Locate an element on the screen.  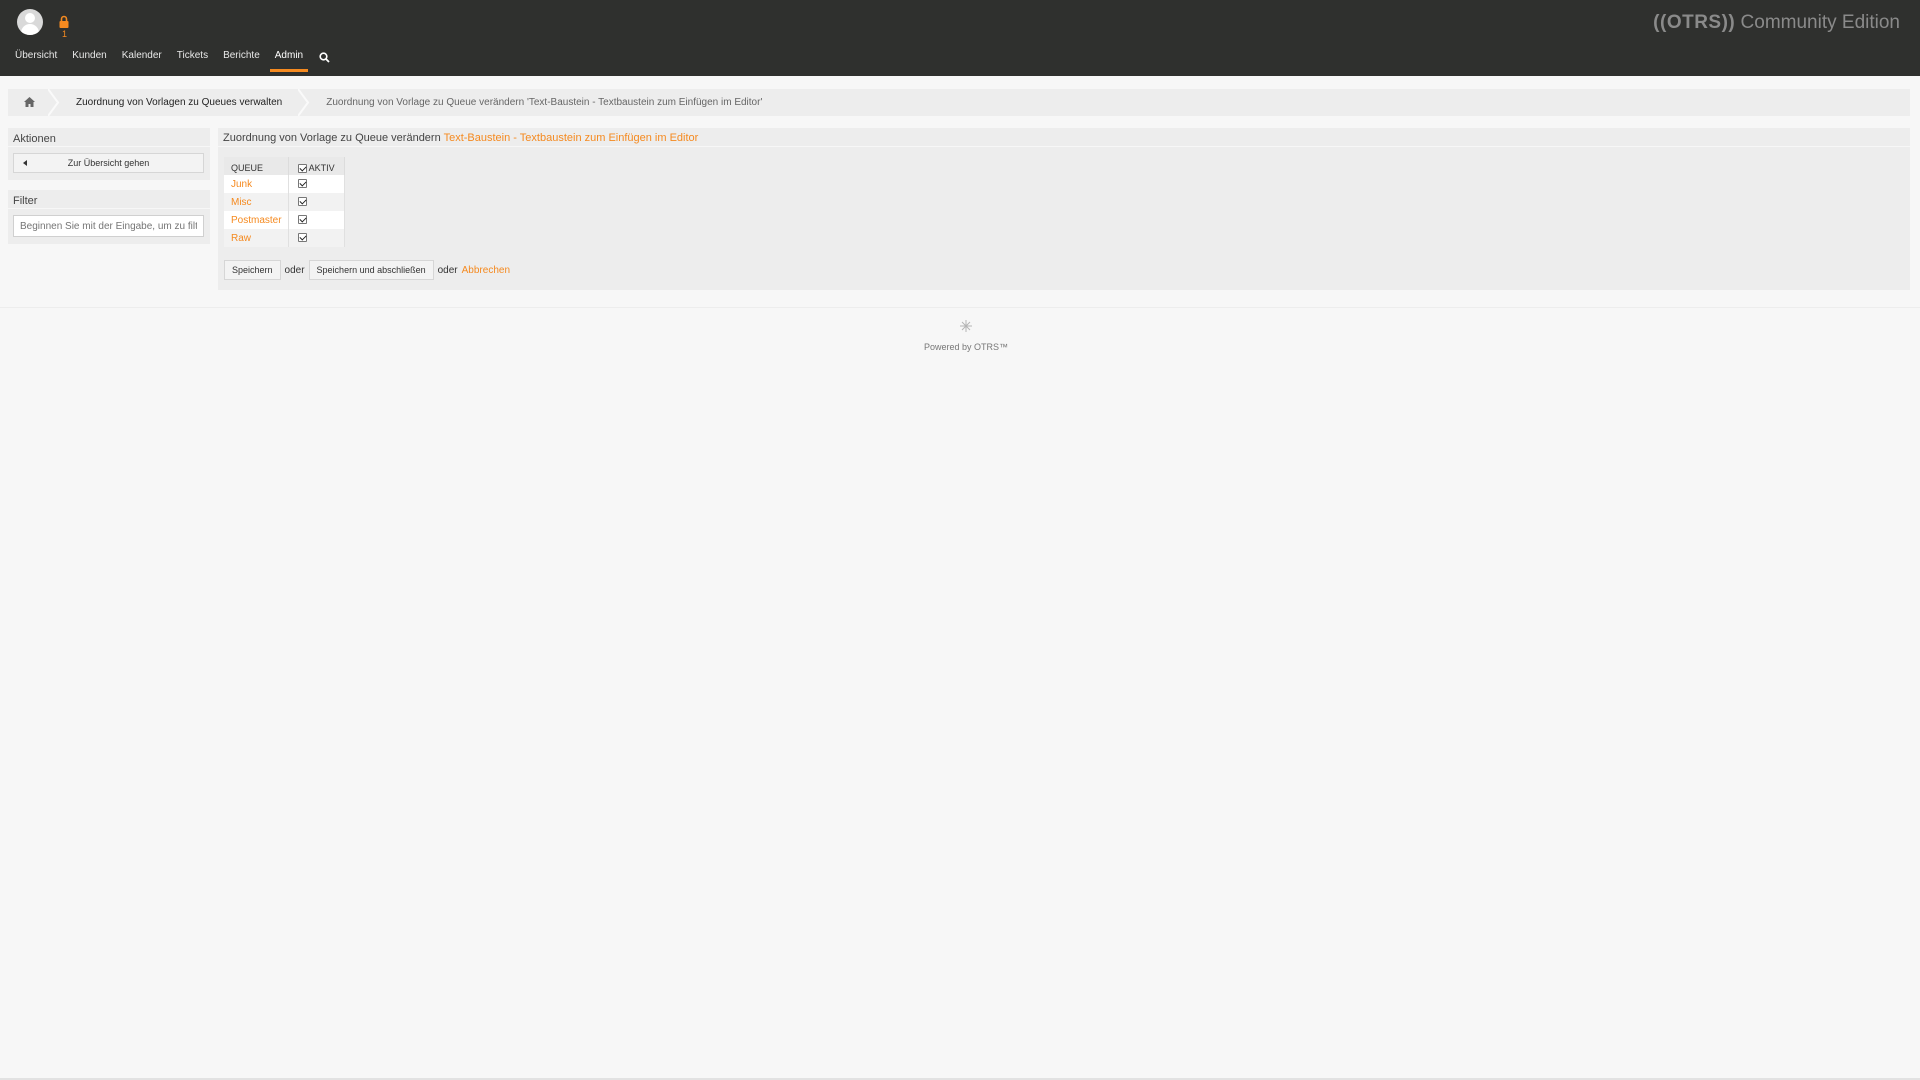
nav-item-uebersicht: Übersicht is located at coordinates (36, 59).